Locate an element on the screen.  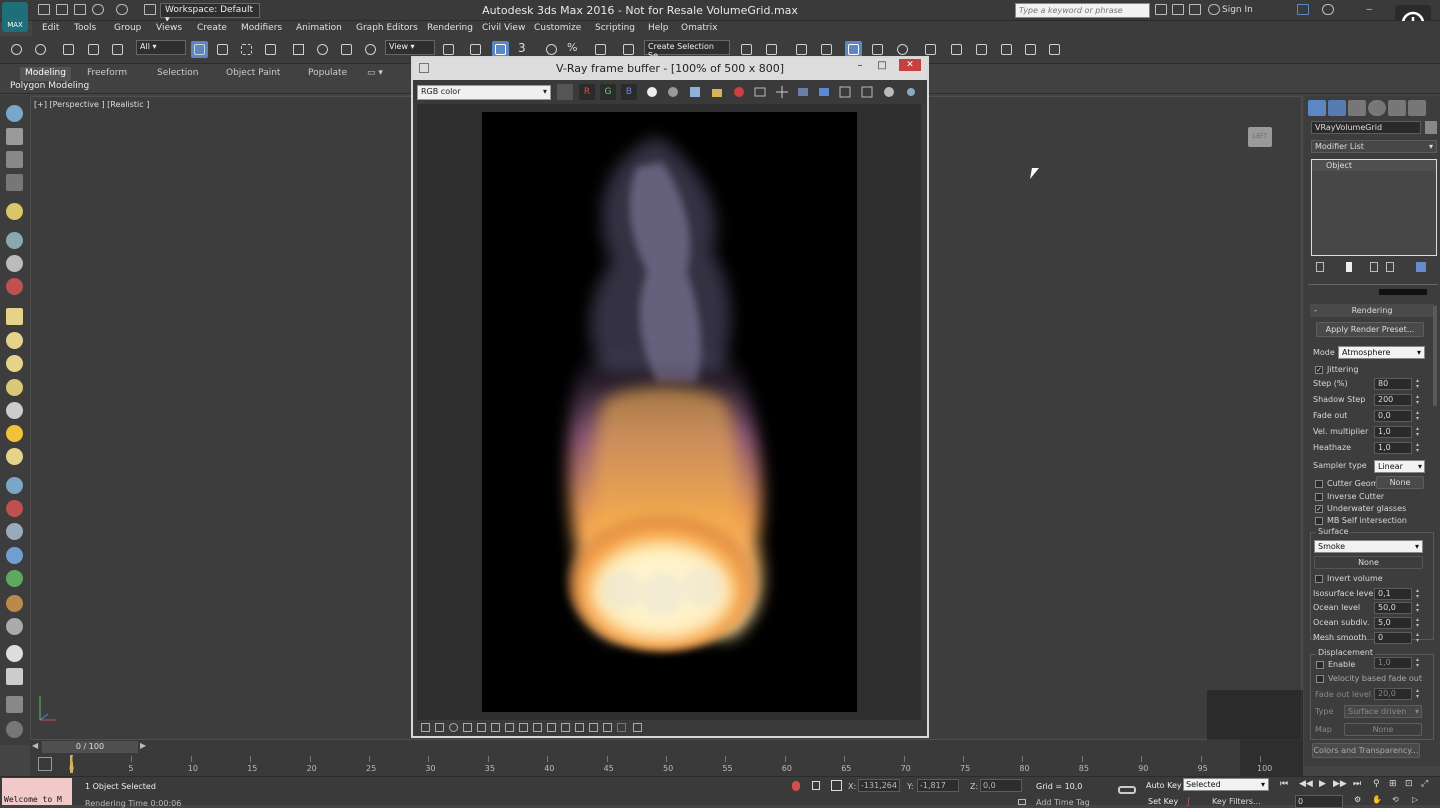
particle-icon is located at coordinates (14, 485).